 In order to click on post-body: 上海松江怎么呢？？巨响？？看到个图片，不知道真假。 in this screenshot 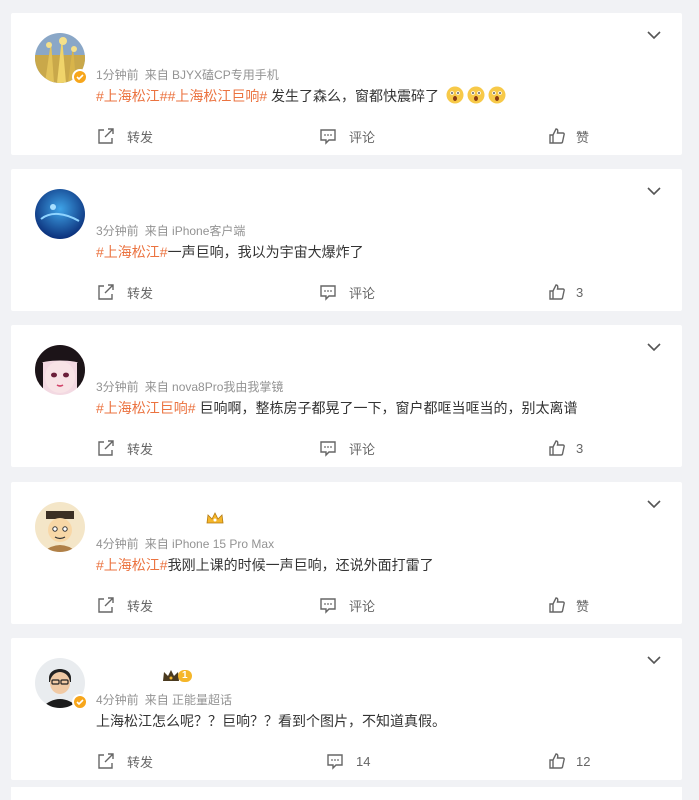, I will do `click(271, 721)`.